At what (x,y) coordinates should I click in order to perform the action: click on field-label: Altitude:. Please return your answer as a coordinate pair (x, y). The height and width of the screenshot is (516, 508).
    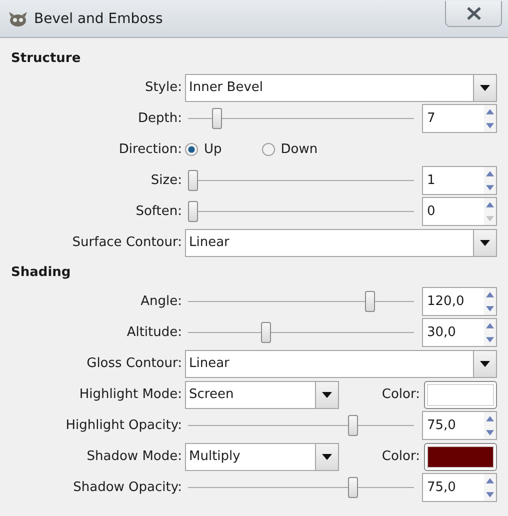
    Looking at the image, I should click on (154, 332).